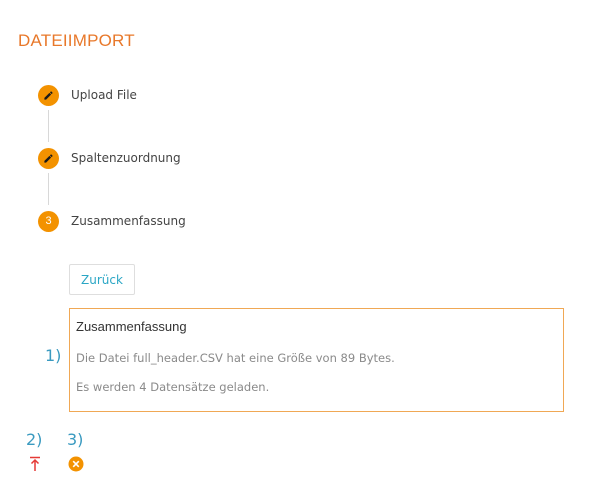  Describe the element at coordinates (35, 466) in the screenshot. I see `upload-arrow-icon` at that location.